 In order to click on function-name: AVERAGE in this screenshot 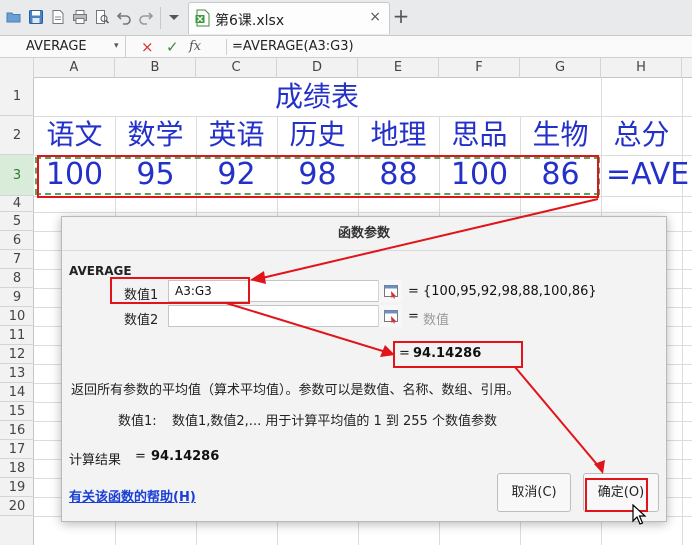, I will do `click(100, 271)`.